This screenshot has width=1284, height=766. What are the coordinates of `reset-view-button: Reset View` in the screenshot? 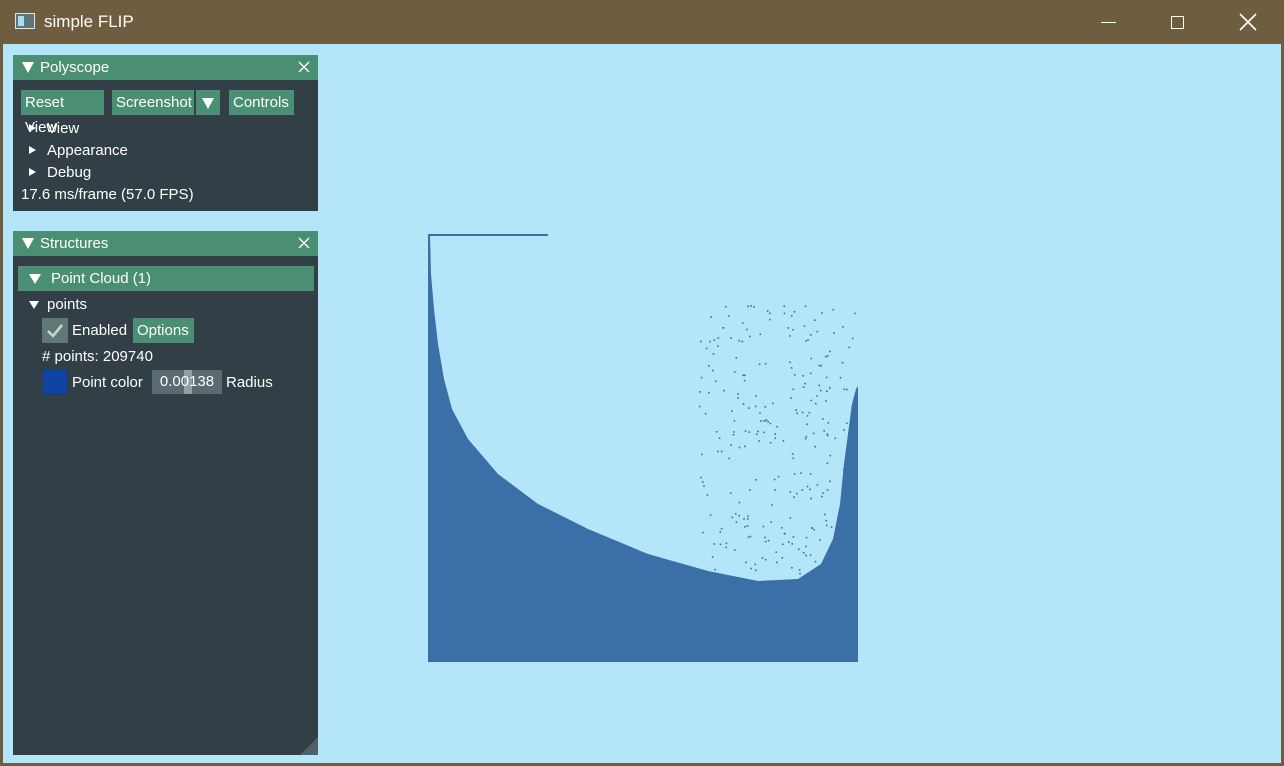 It's located at (62, 113).